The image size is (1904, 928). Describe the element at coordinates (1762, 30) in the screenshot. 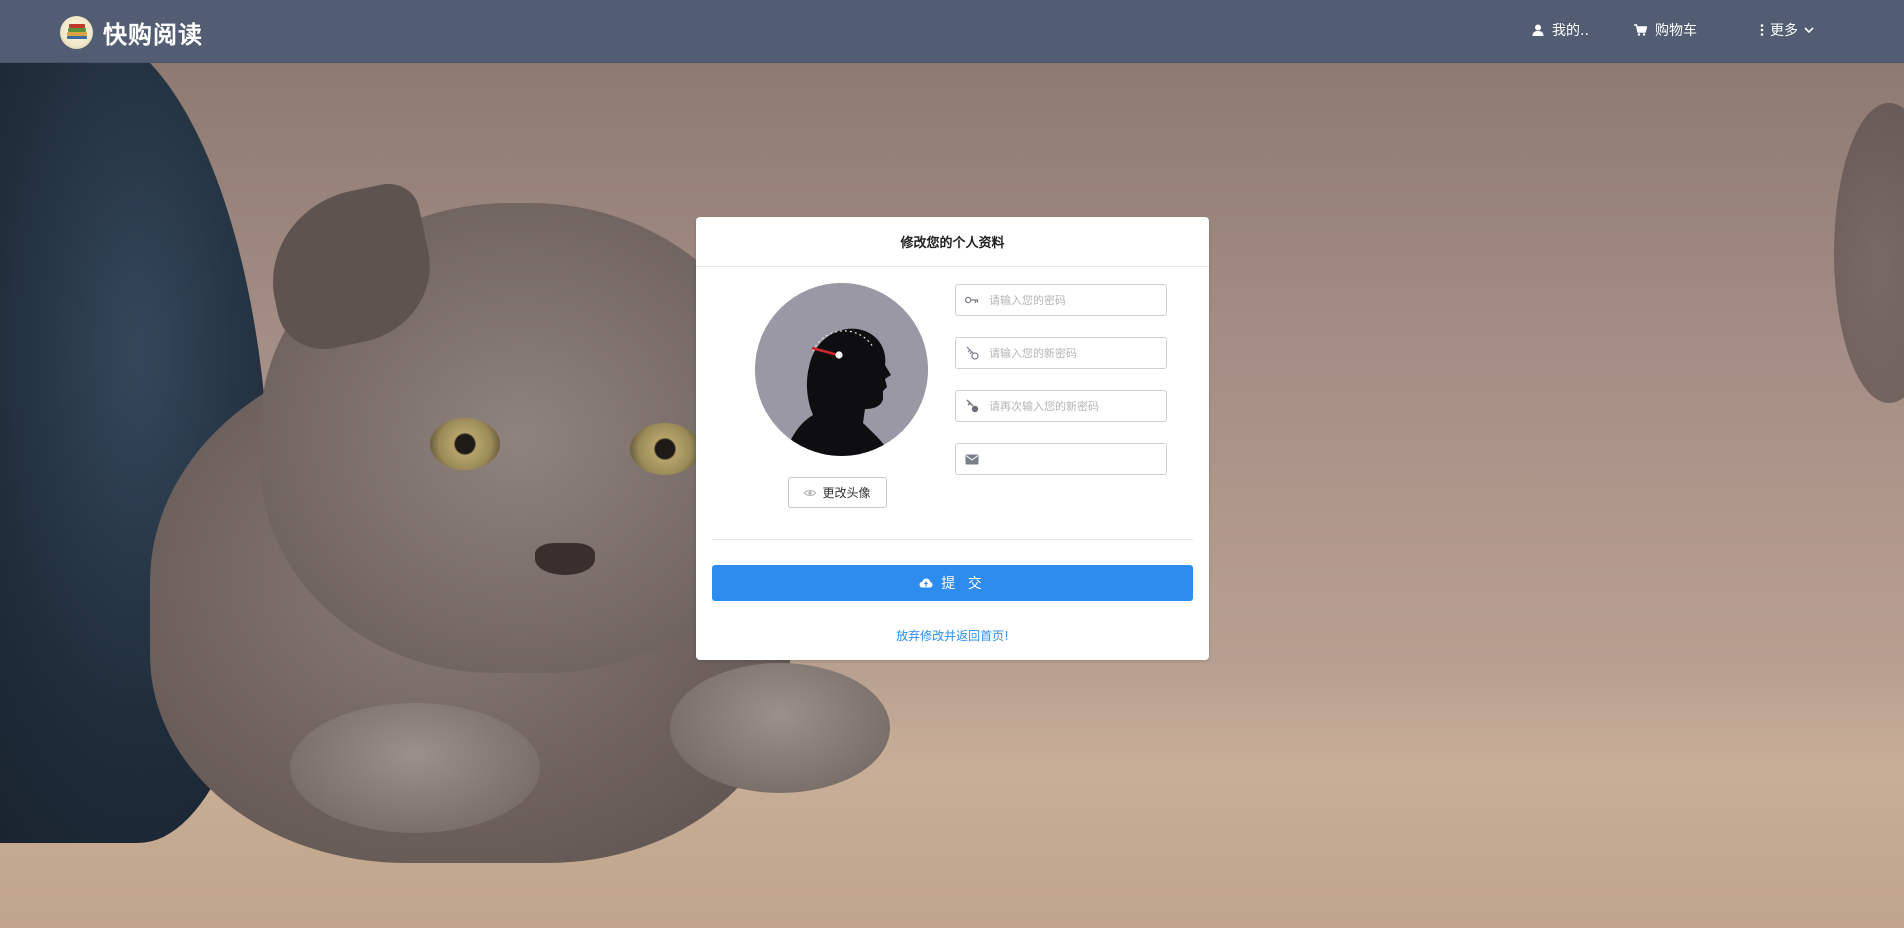

I see `vertical-dots-icon` at that location.